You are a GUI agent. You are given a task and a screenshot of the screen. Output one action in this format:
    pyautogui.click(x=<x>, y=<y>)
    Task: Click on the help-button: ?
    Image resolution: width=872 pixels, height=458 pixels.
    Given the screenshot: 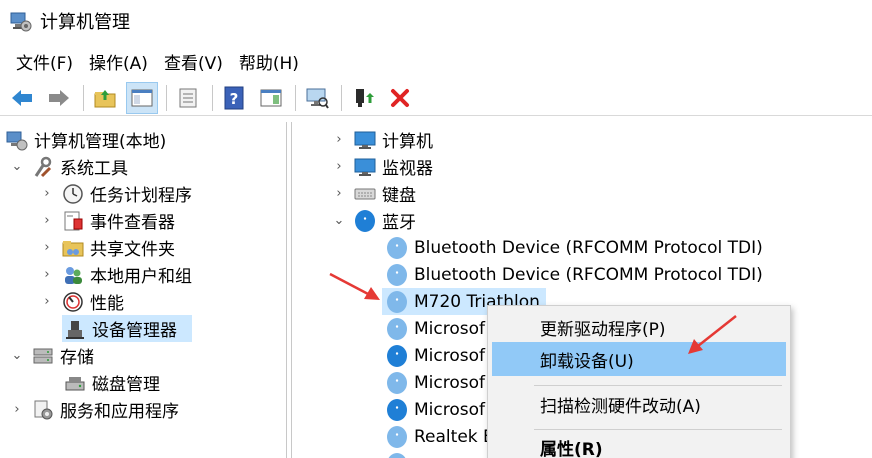 What is the action you would take?
    pyautogui.click(x=234, y=98)
    